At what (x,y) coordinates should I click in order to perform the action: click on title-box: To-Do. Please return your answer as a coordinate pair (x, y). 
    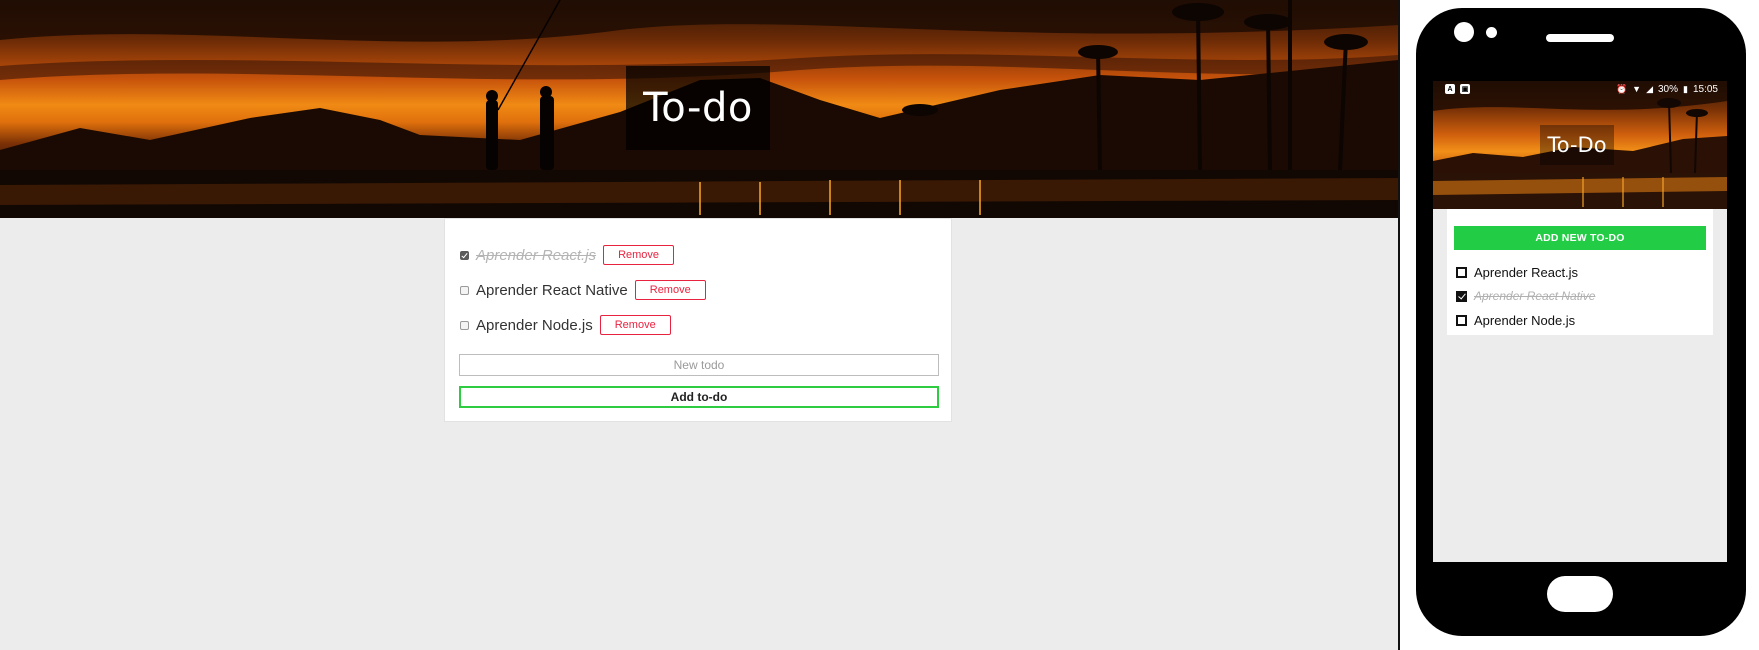
    Looking at the image, I should click on (1577, 145).